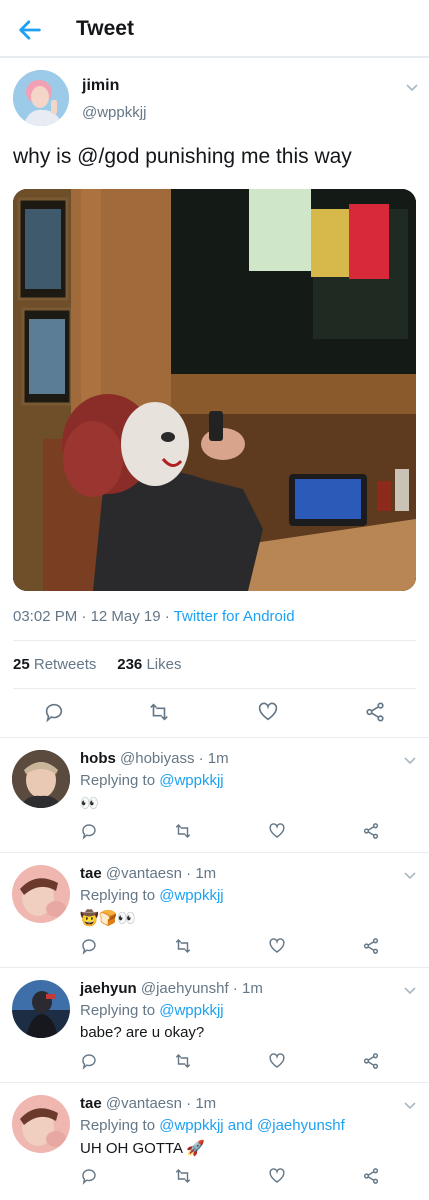 The height and width of the screenshot is (1200, 429). Describe the element at coordinates (163, 664) in the screenshot. I see `likes-label: Likes` at that location.